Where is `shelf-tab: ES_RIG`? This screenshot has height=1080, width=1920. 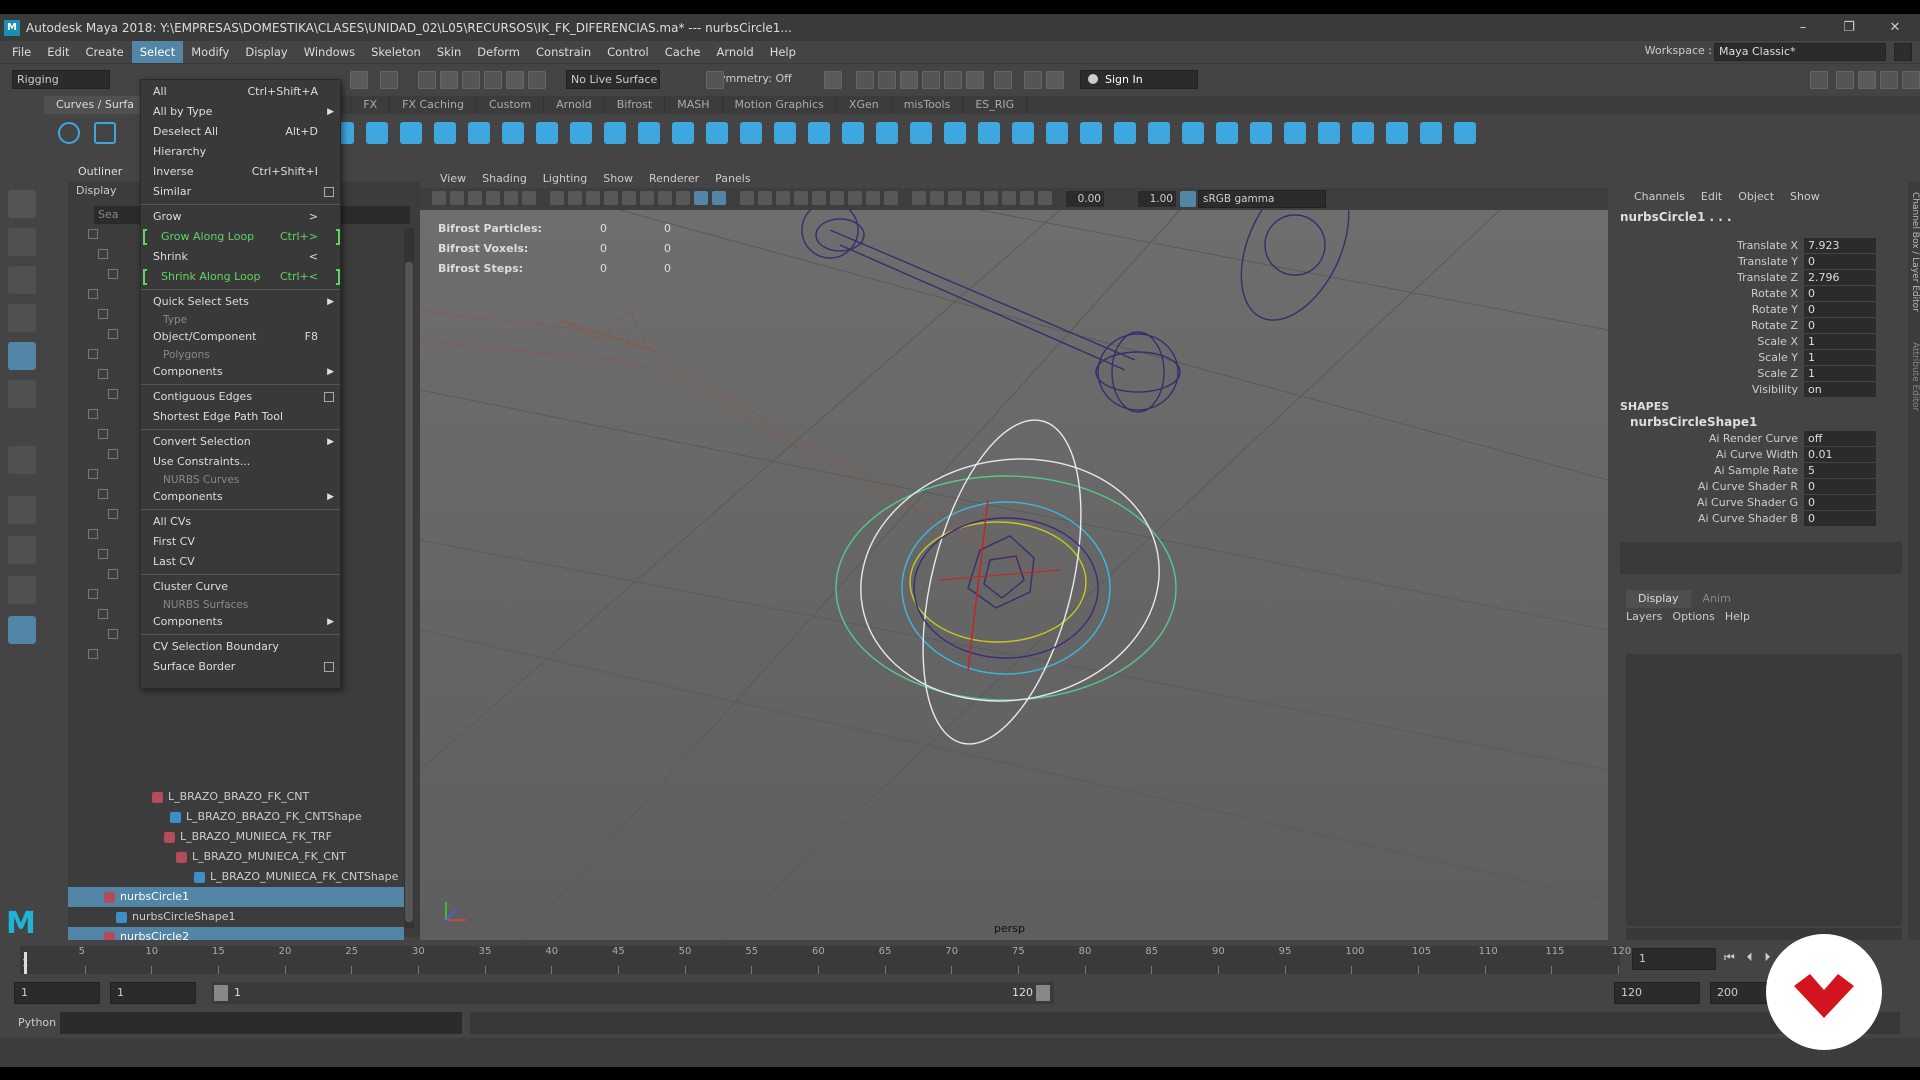
shelf-tab: ES_RIG is located at coordinates (995, 105).